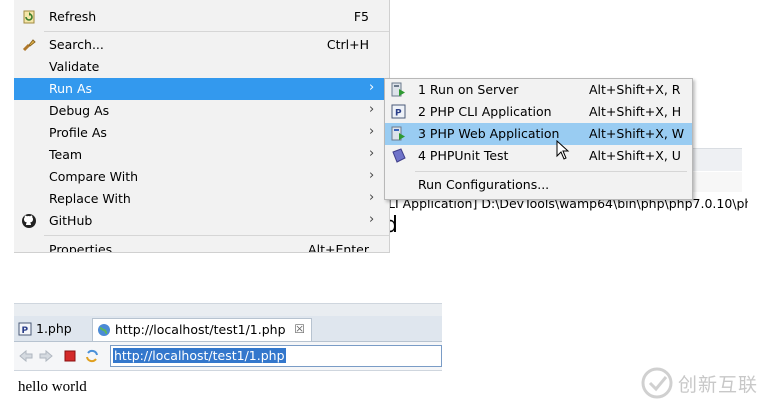 The height and width of the screenshot is (410, 776). What do you see at coordinates (538, 90) in the screenshot?
I see `submenu-item-run-on-server: 1 Run on Server Alt+Shift+X, R` at bounding box center [538, 90].